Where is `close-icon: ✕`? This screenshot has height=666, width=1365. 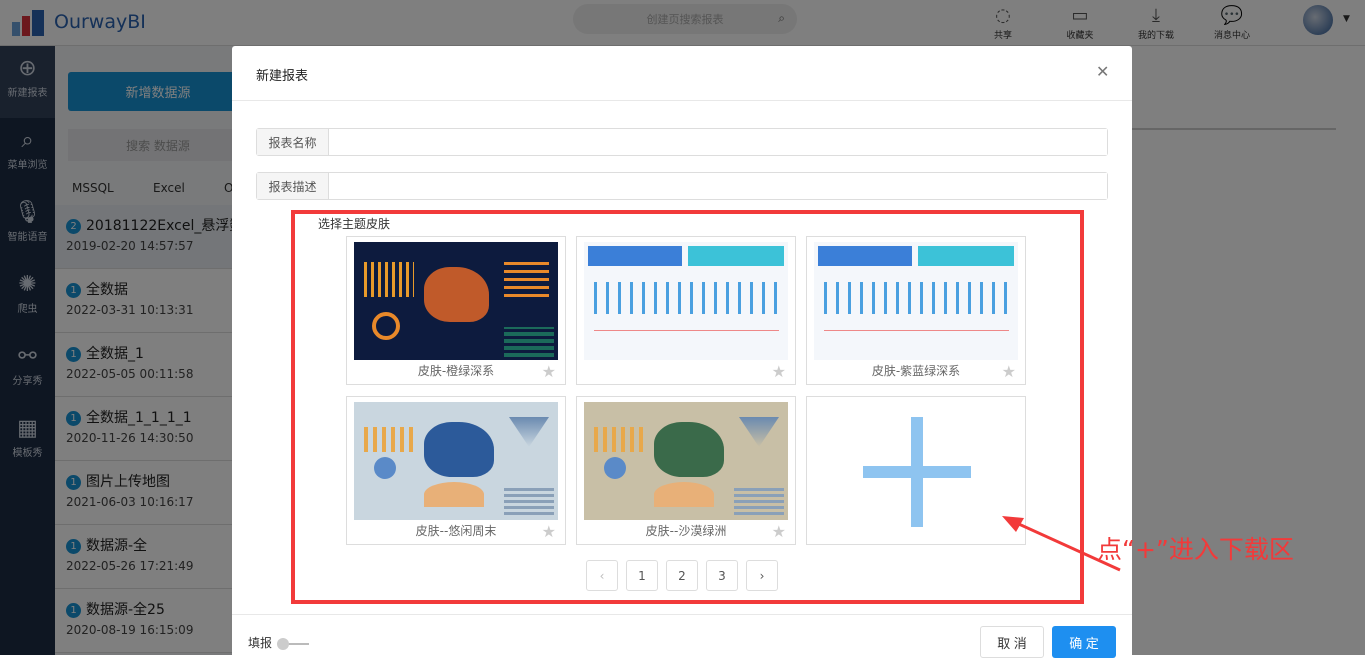 close-icon: ✕ is located at coordinates (1102, 71).